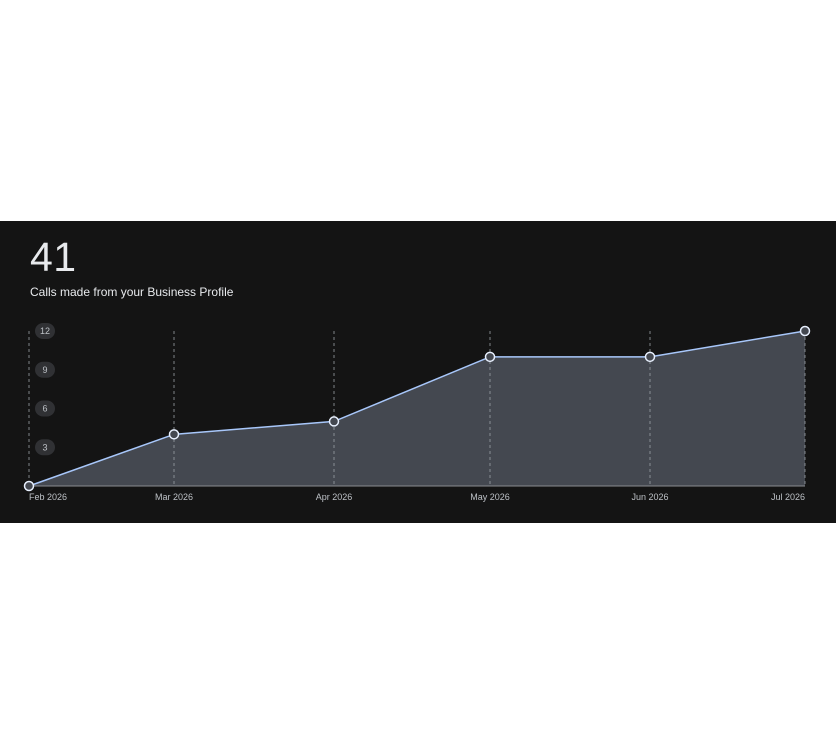 The width and height of the screenshot is (836, 744). I want to click on x-tick-label-1: Mar 2026, so click(174, 497).